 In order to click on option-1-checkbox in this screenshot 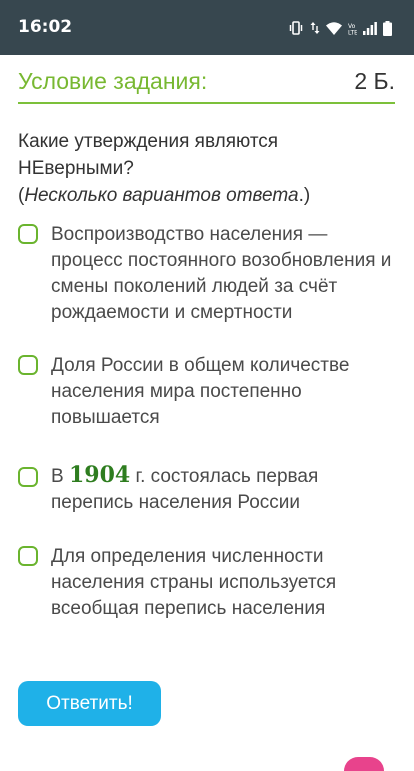, I will do `click(28, 234)`.